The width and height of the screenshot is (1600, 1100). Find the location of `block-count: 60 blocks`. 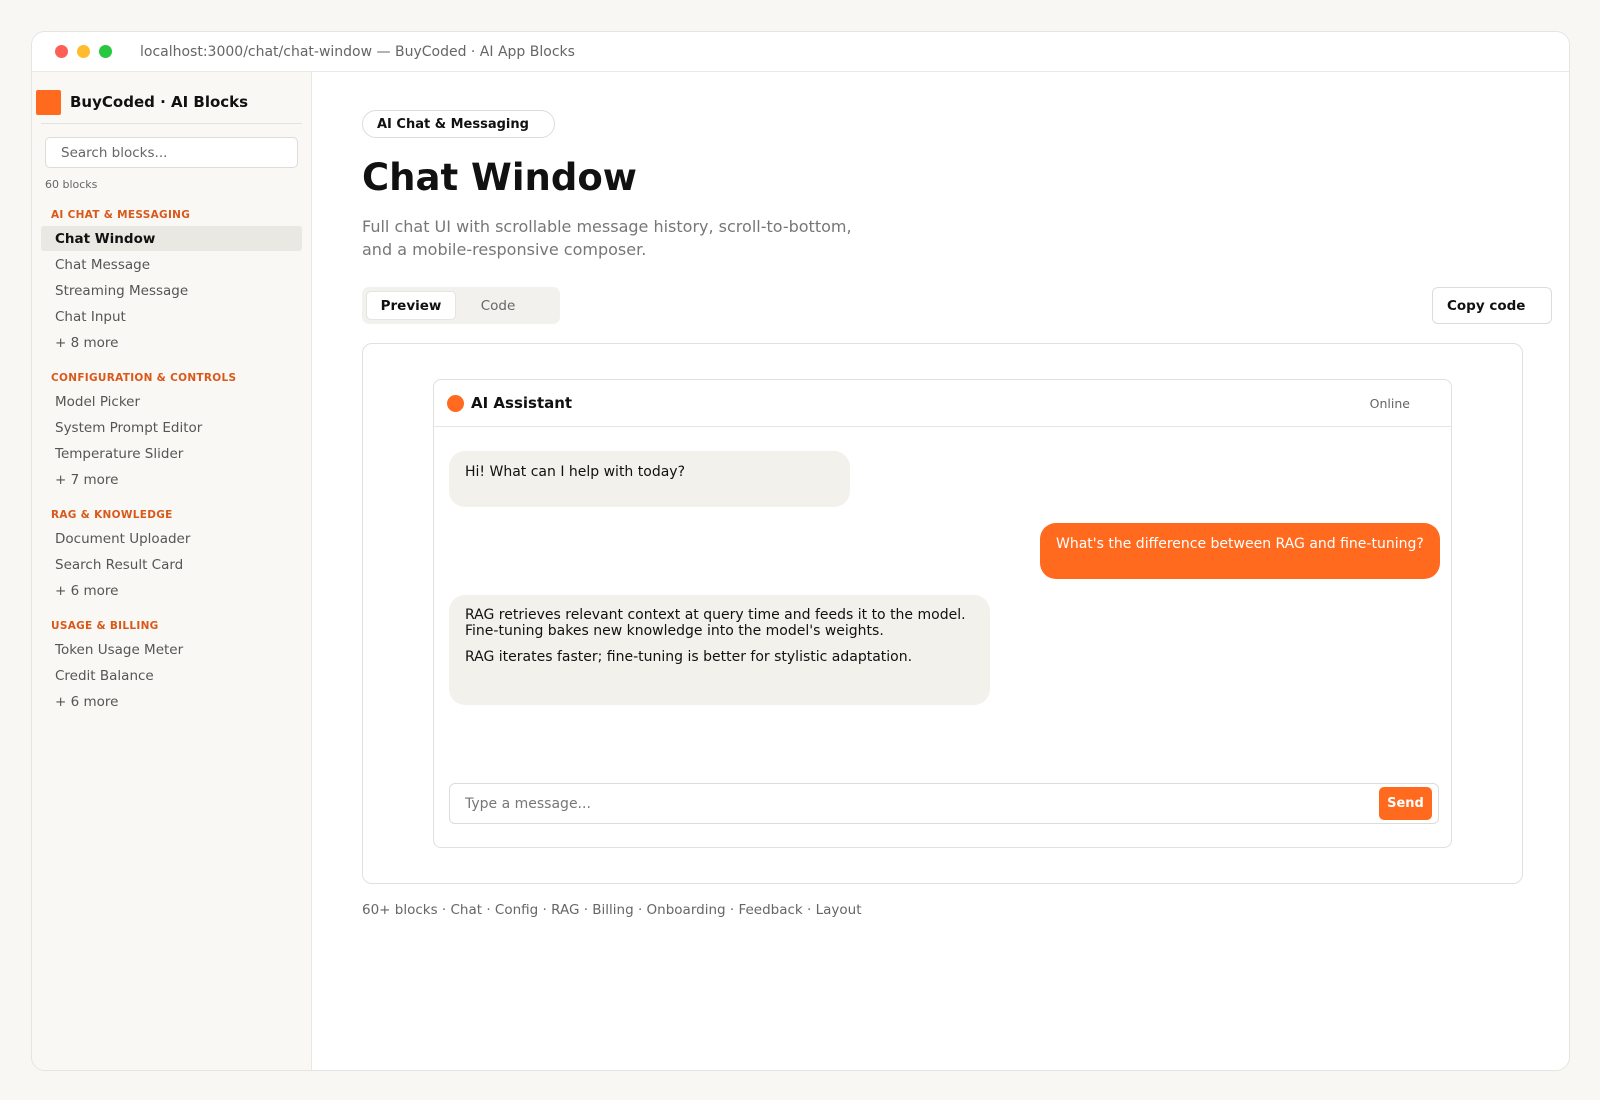

block-count: 60 blocks is located at coordinates (71, 184).